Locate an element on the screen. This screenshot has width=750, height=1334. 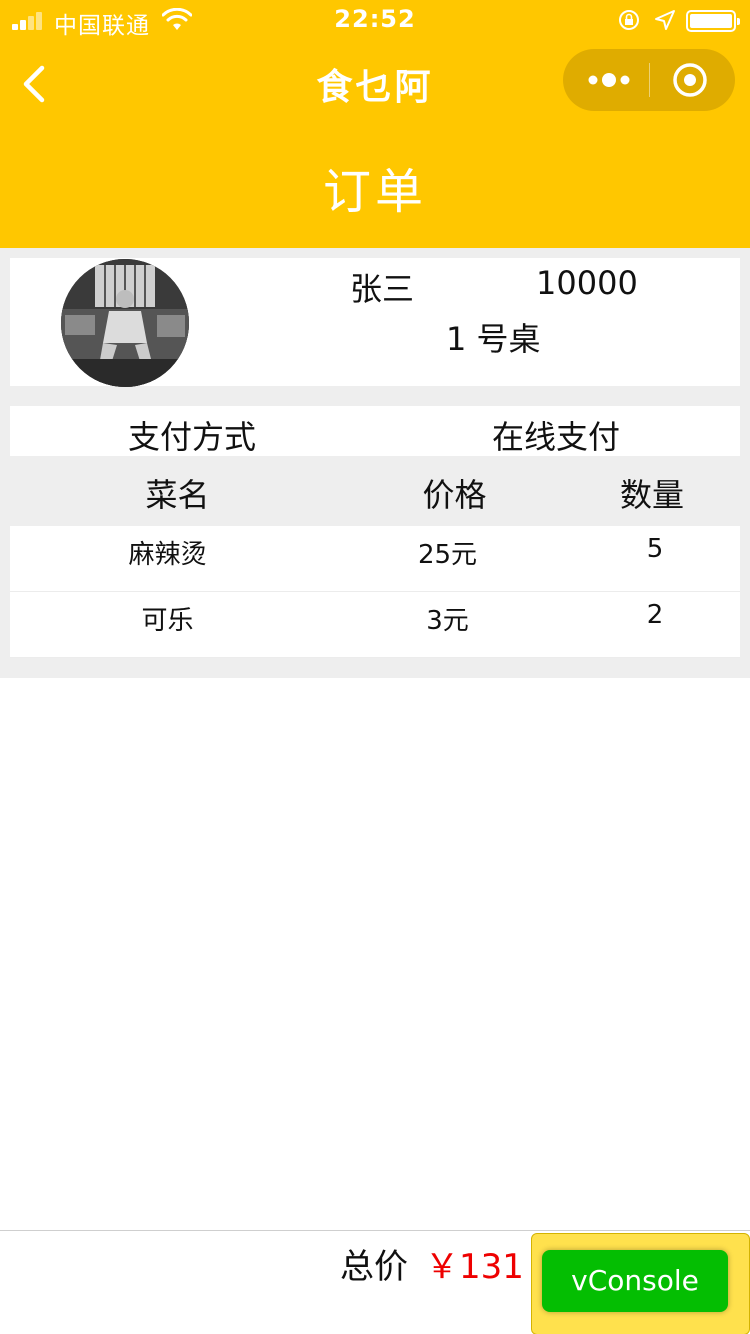
location-icon is located at coordinates (665, 20).